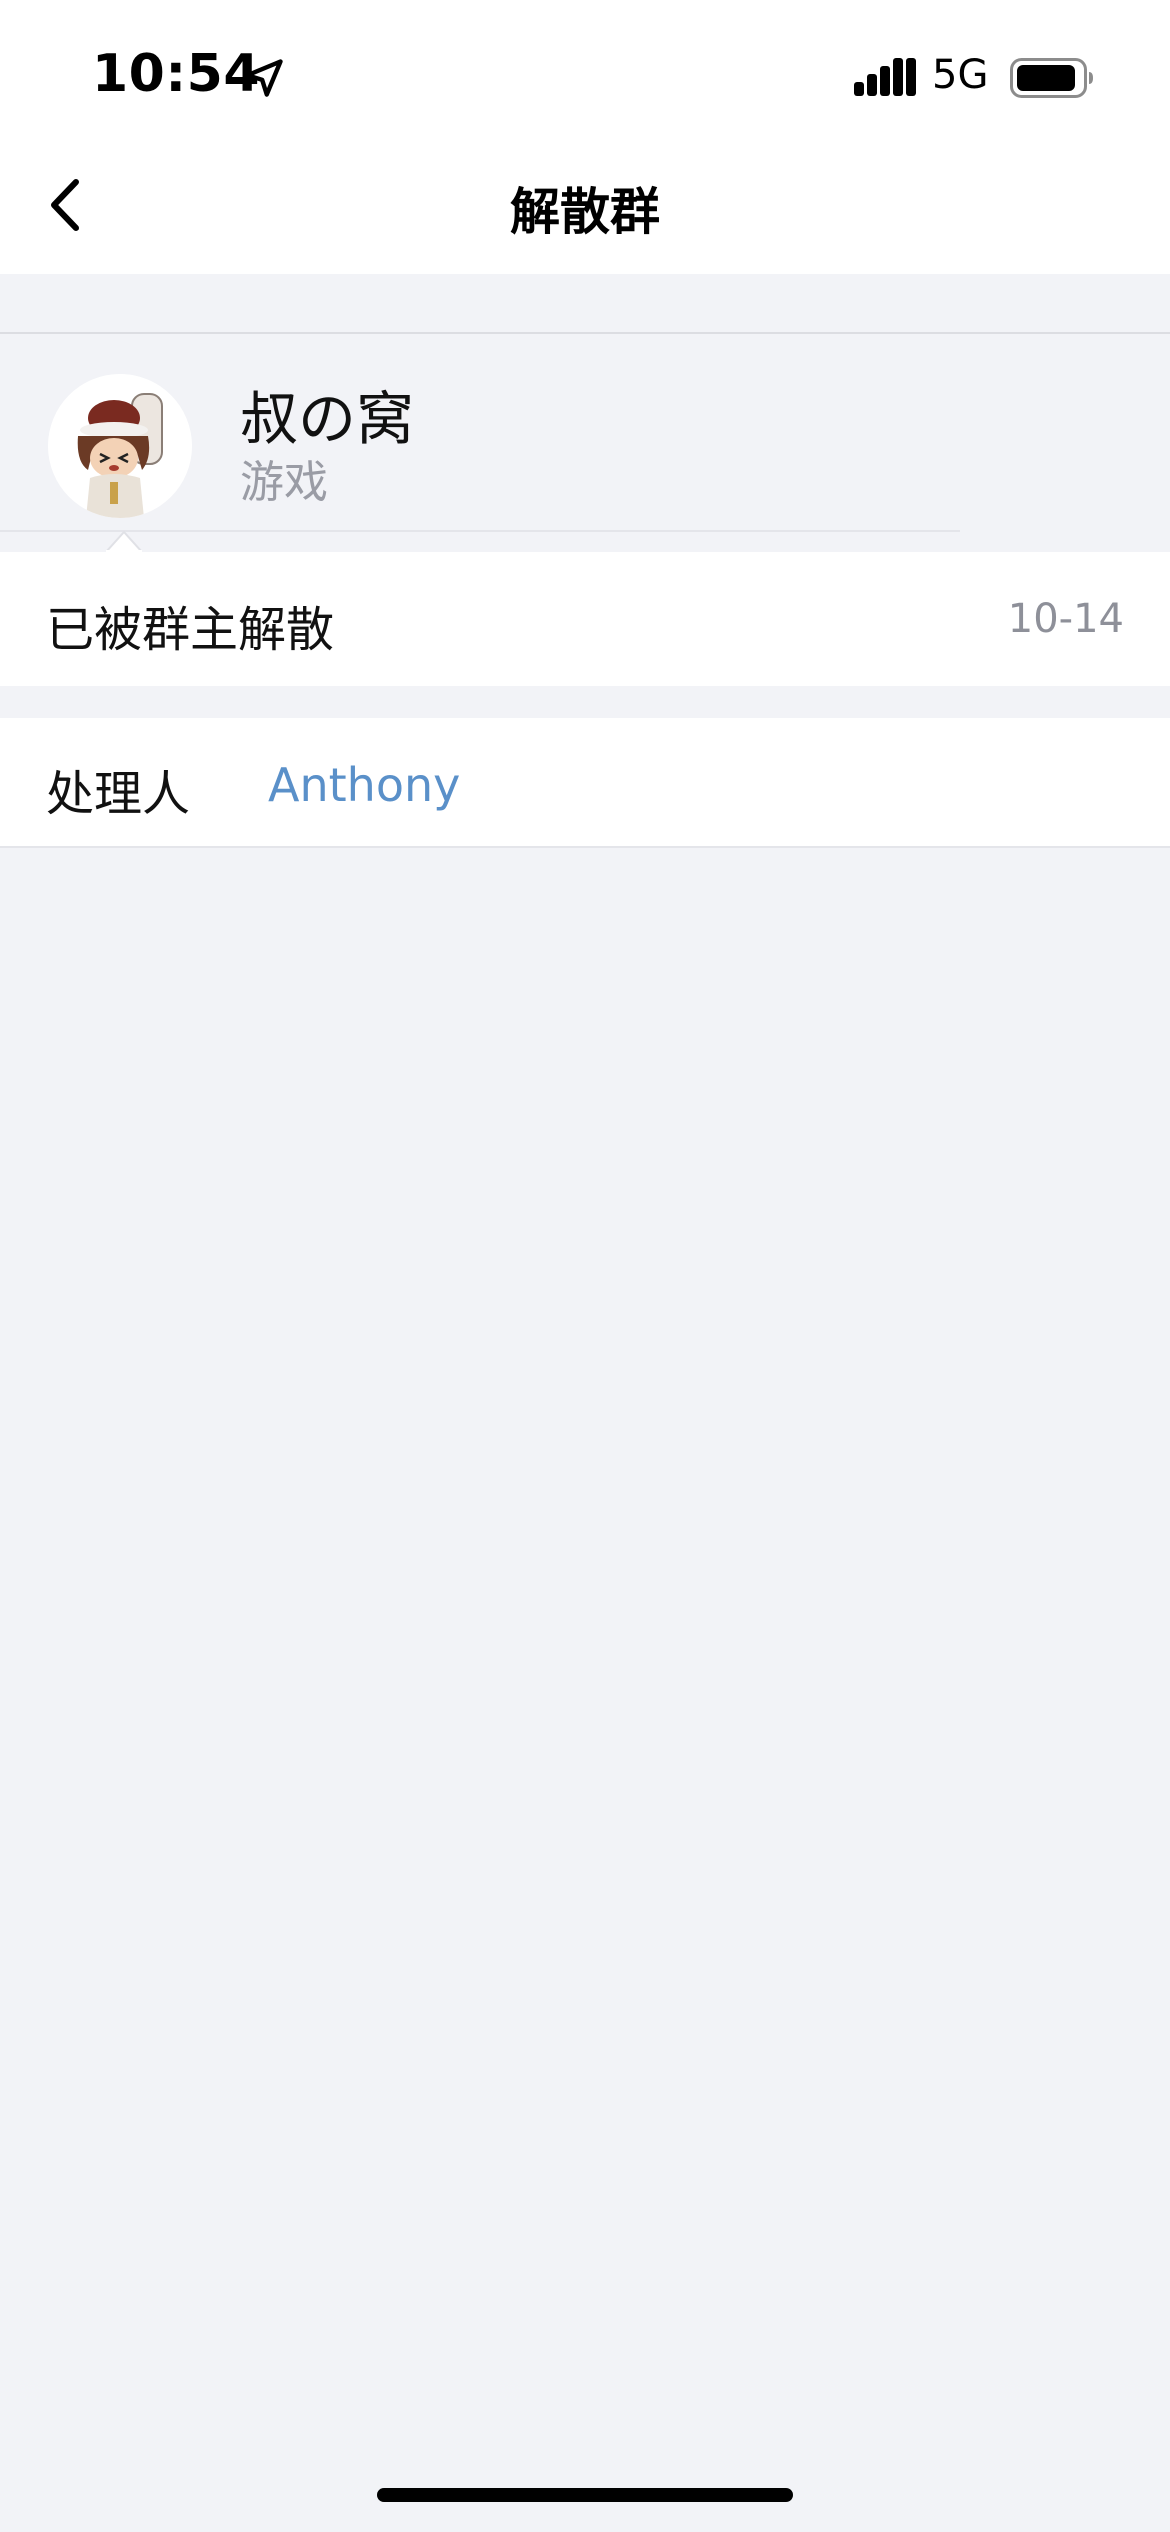 This screenshot has height=2532, width=1170. Describe the element at coordinates (585, 783) in the screenshot. I see `handler-row: 处理人 Anthony` at that location.